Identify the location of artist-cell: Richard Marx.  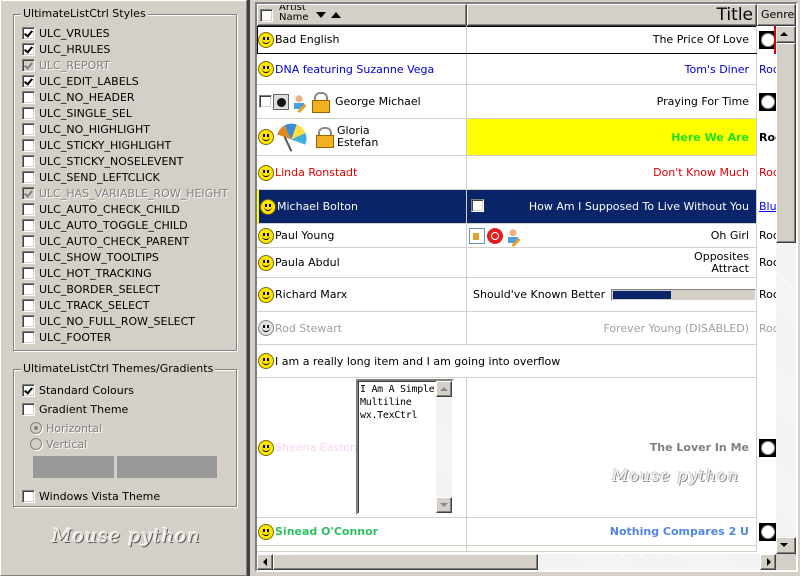
(362, 294).